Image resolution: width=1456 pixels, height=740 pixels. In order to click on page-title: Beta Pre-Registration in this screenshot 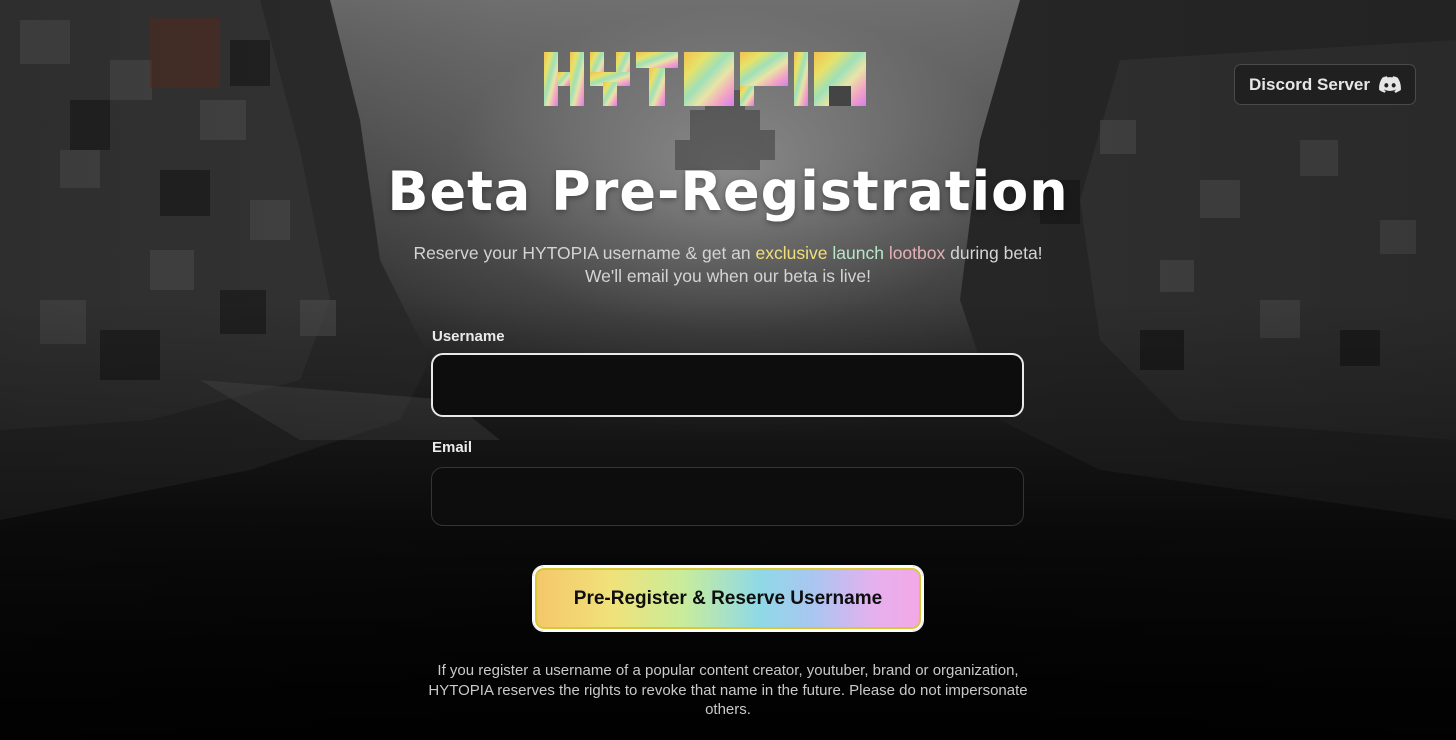, I will do `click(728, 191)`.